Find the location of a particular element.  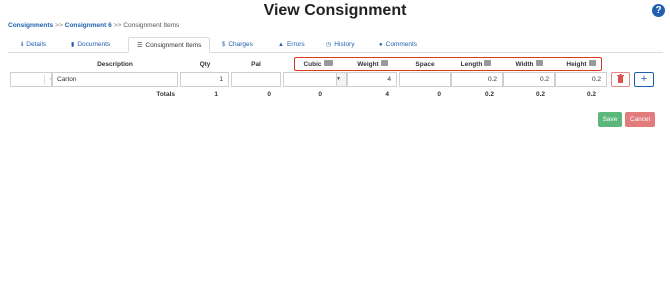

total-width: 0.2 is located at coordinates (540, 94).